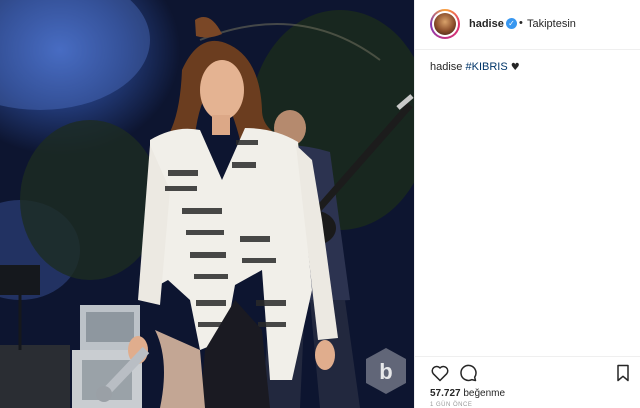 This screenshot has width=640, height=408. I want to click on post-caption: hadise #KIBRIS ♥, so click(475, 67).